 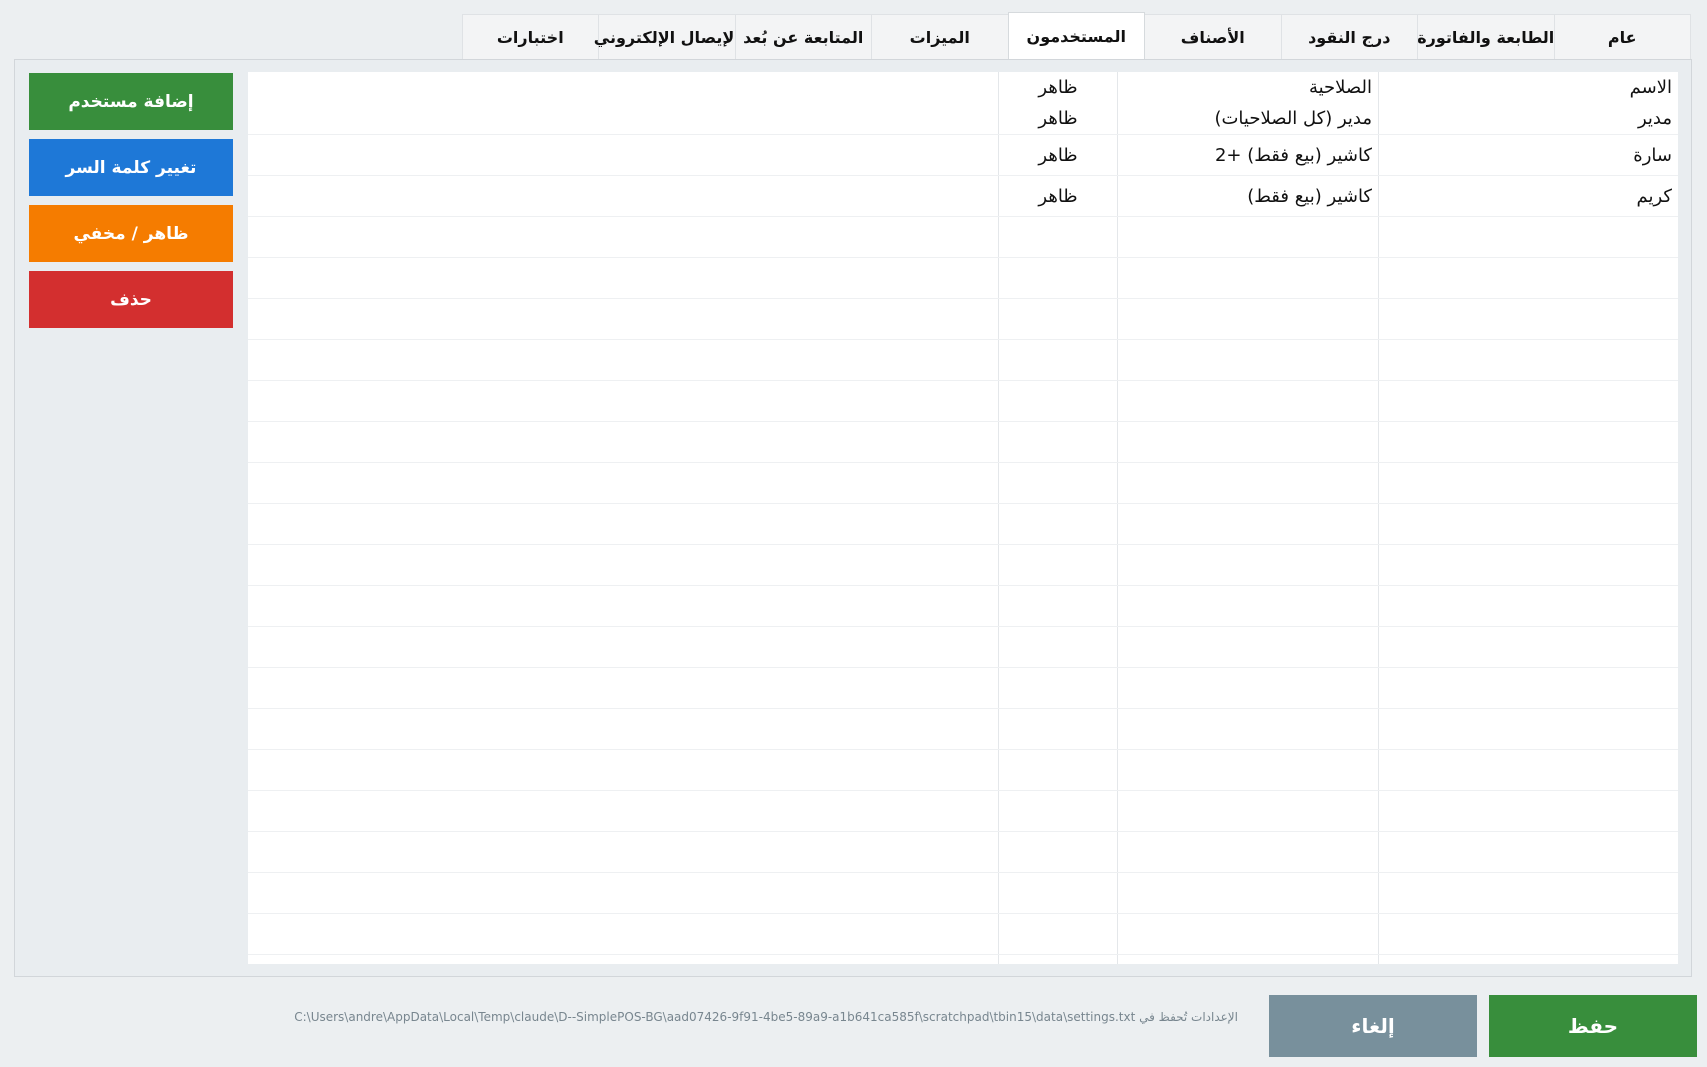 What do you see at coordinates (1528, 155) in the screenshot?
I see `cell-user-name: سارة` at bounding box center [1528, 155].